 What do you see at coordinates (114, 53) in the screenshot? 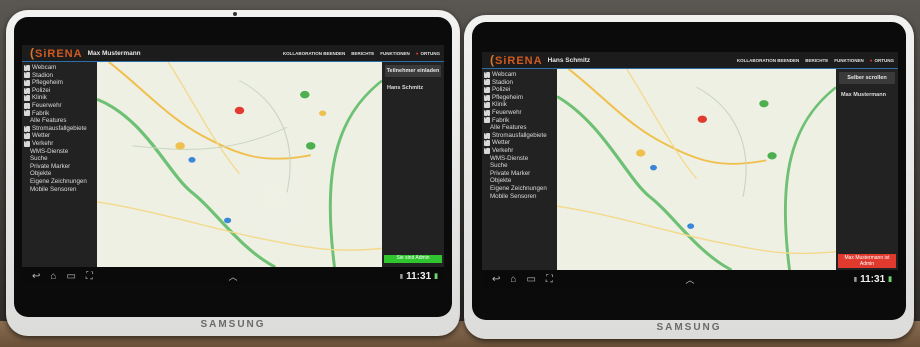
I see `current-user: Max Mustermann` at bounding box center [114, 53].